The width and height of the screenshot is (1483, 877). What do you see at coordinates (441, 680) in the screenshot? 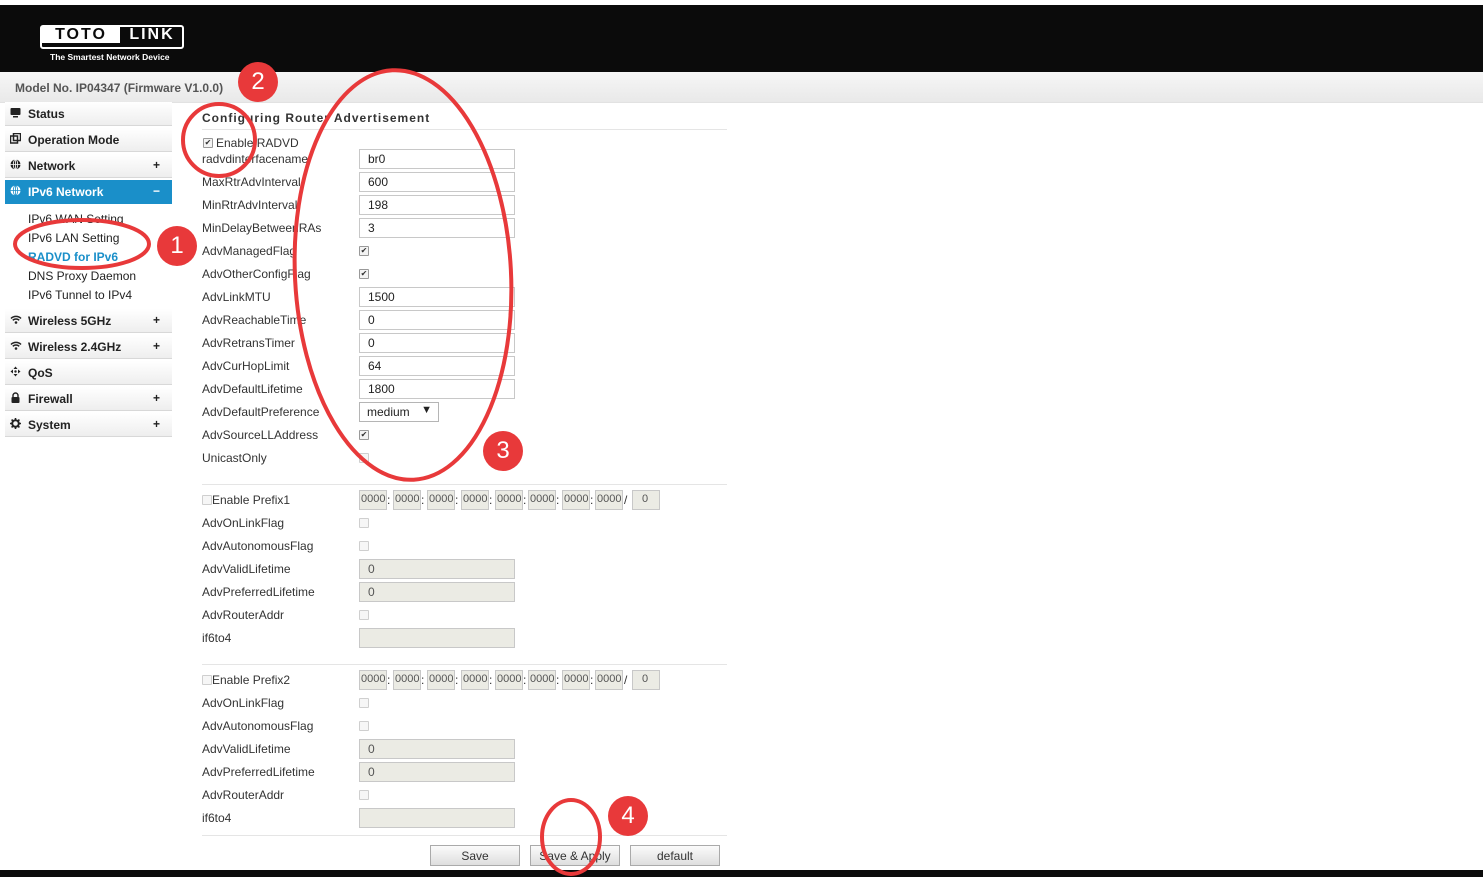
I see `prefix2-segment-3: 0000` at bounding box center [441, 680].